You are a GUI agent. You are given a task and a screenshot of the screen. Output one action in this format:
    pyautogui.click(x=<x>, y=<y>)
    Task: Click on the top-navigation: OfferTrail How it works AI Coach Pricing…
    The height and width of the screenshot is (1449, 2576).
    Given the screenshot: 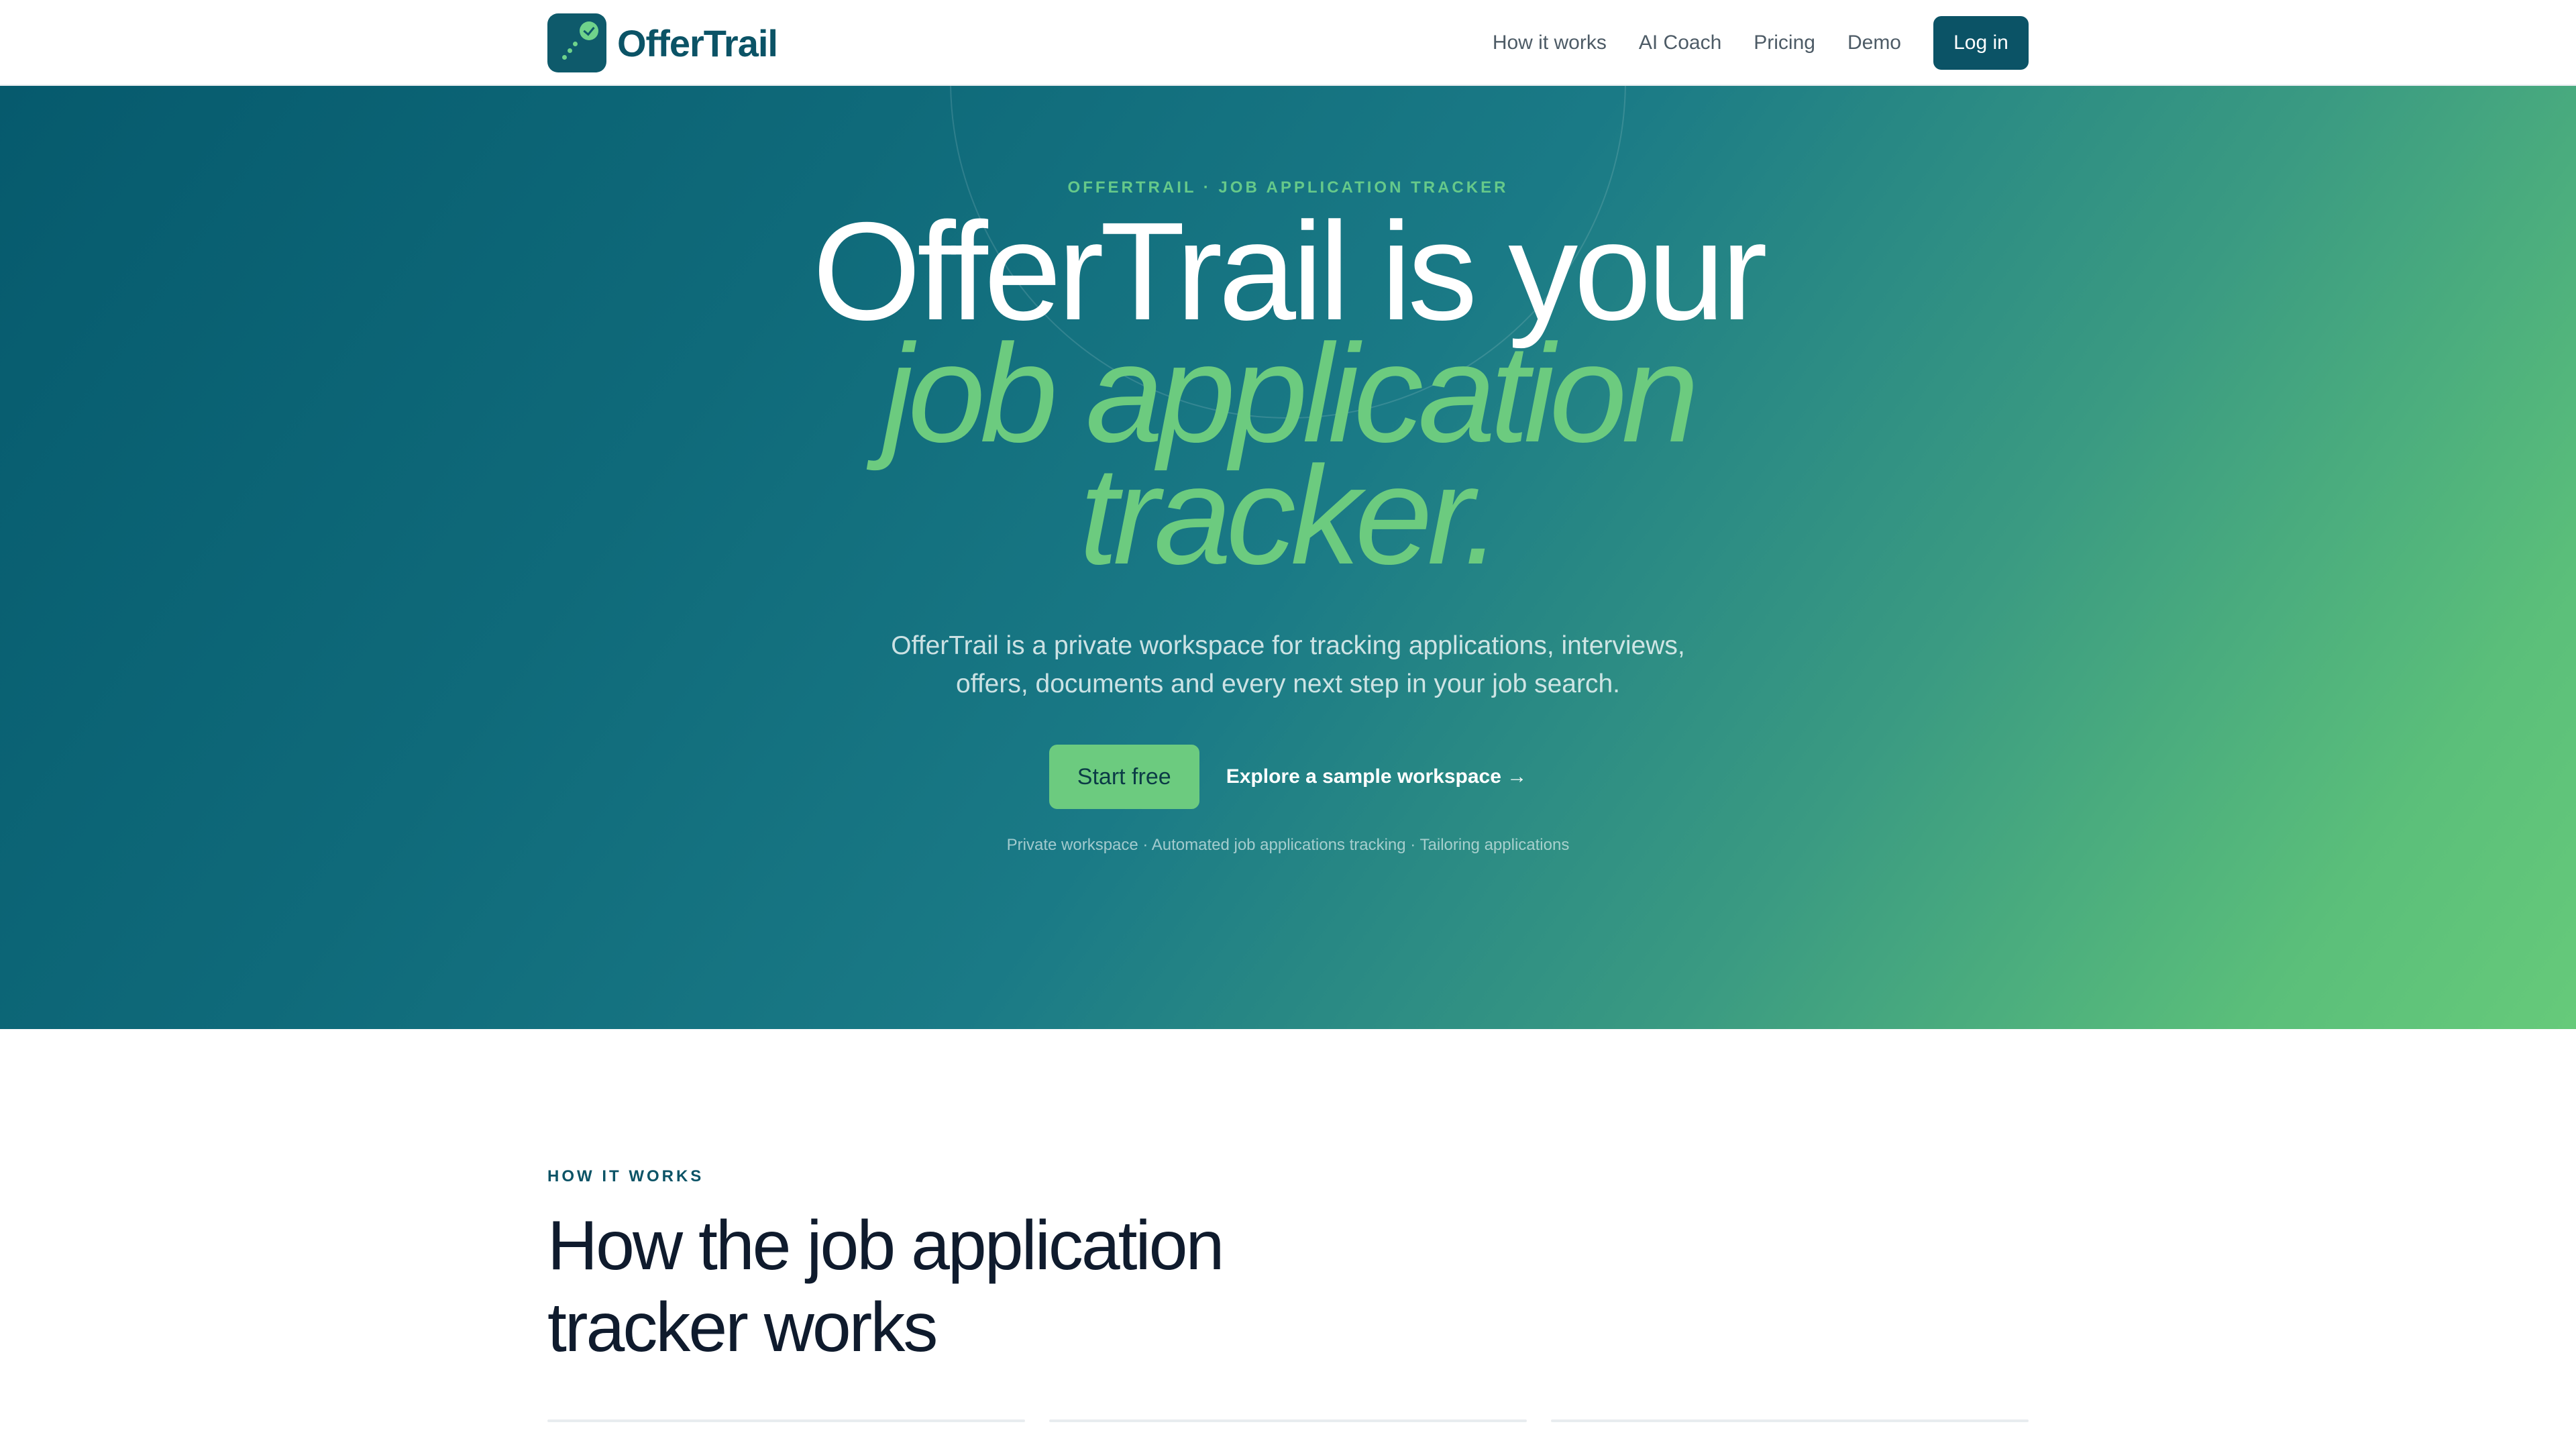 What is the action you would take?
    pyautogui.click(x=1288, y=43)
    